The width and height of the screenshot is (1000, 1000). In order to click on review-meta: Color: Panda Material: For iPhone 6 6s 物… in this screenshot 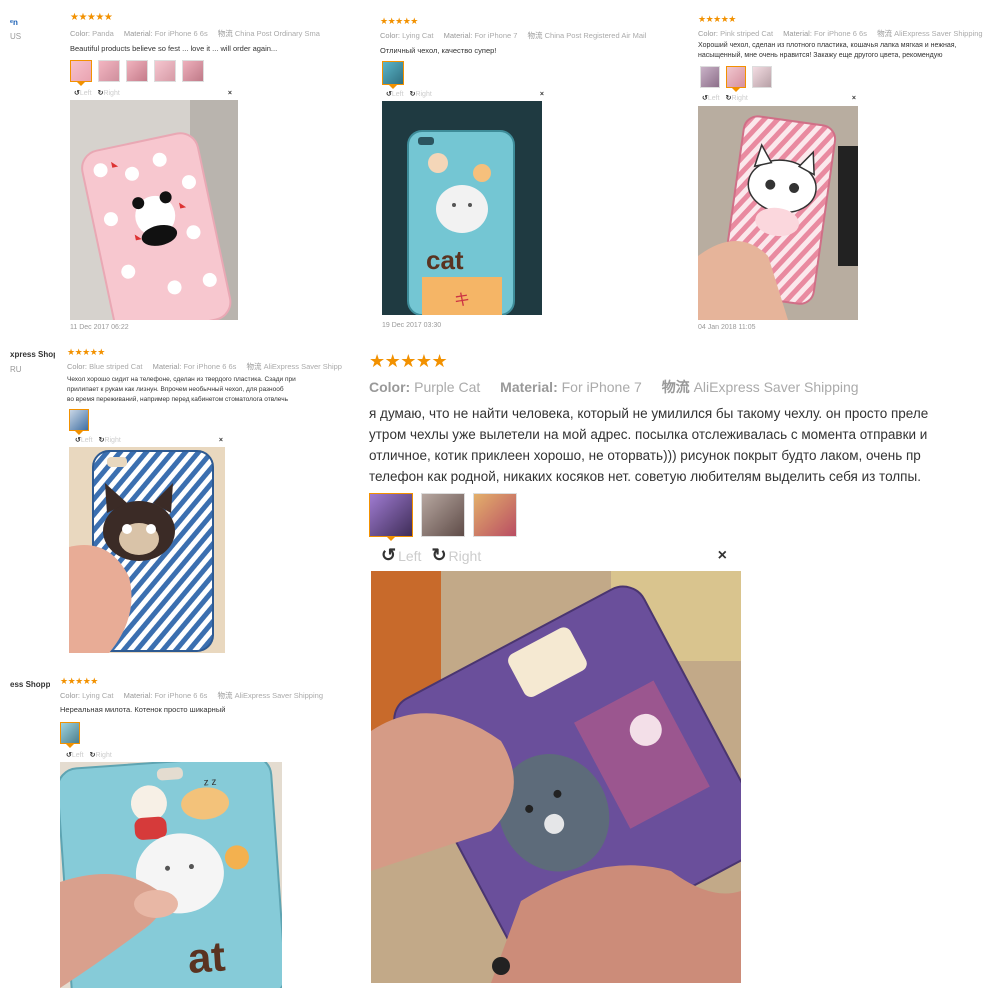, I will do `click(195, 33)`.